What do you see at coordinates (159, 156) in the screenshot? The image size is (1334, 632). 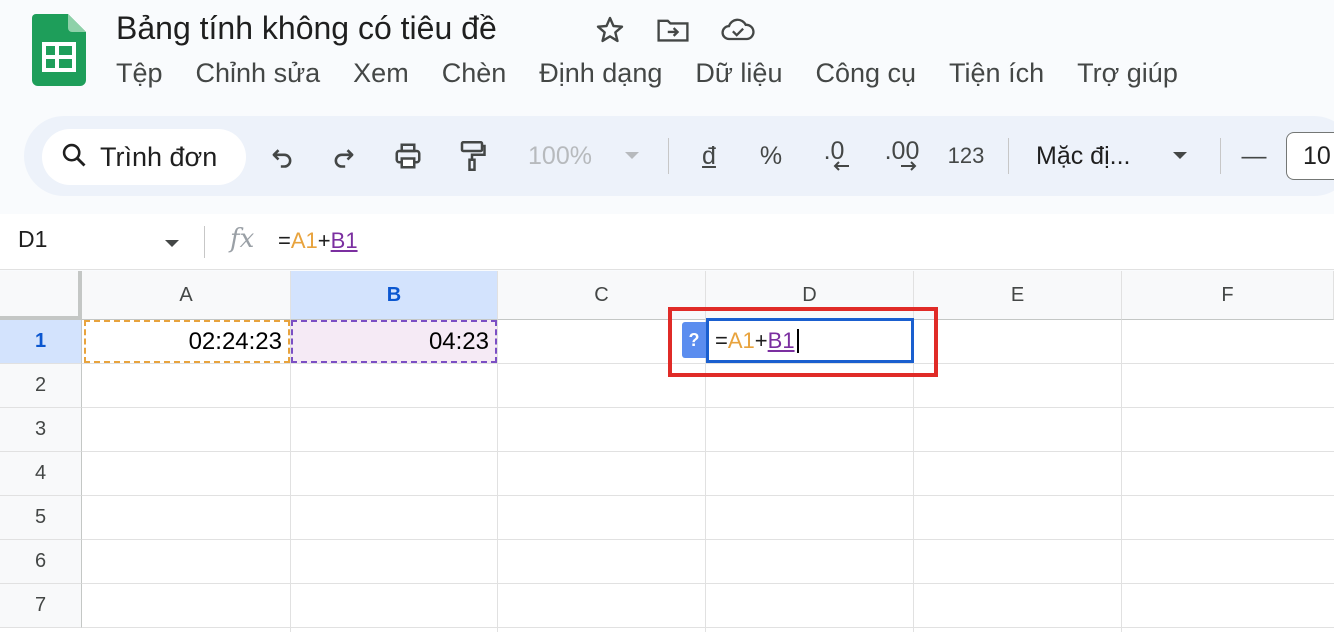 I see `search-placeholder: Trình đơn` at bounding box center [159, 156].